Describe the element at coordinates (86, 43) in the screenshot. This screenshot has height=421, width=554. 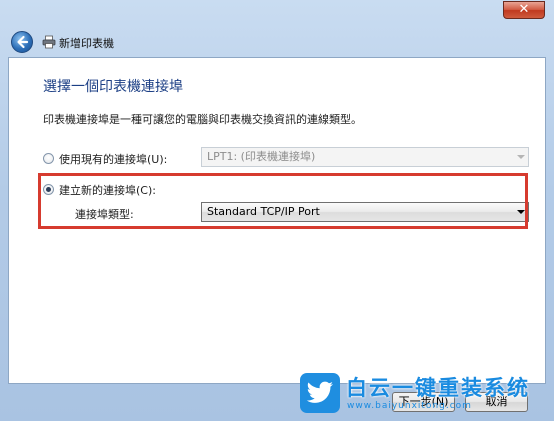
I see `wizard-title: 新增印表機` at that location.